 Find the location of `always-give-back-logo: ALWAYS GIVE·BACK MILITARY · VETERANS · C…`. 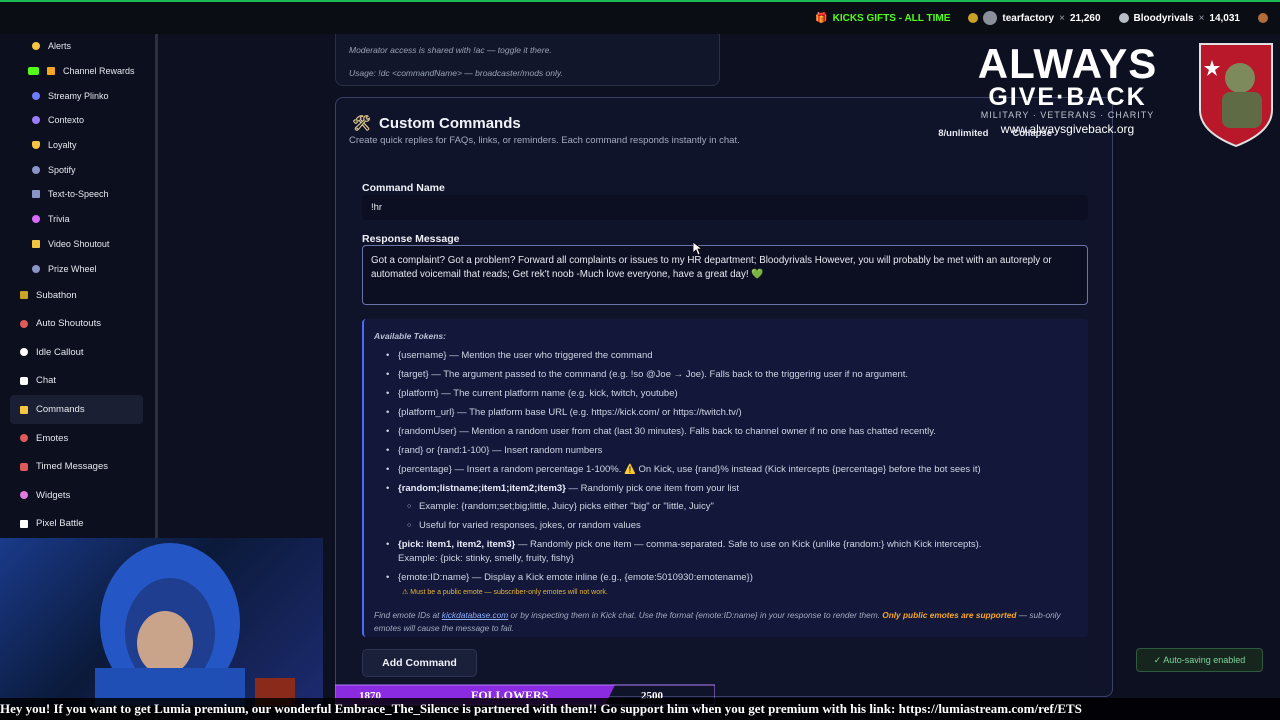

always-give-back-logo: ALWAYS GIVE·BACK MILITARY · VETERANS · C… is located at coordinates (1067, 88).